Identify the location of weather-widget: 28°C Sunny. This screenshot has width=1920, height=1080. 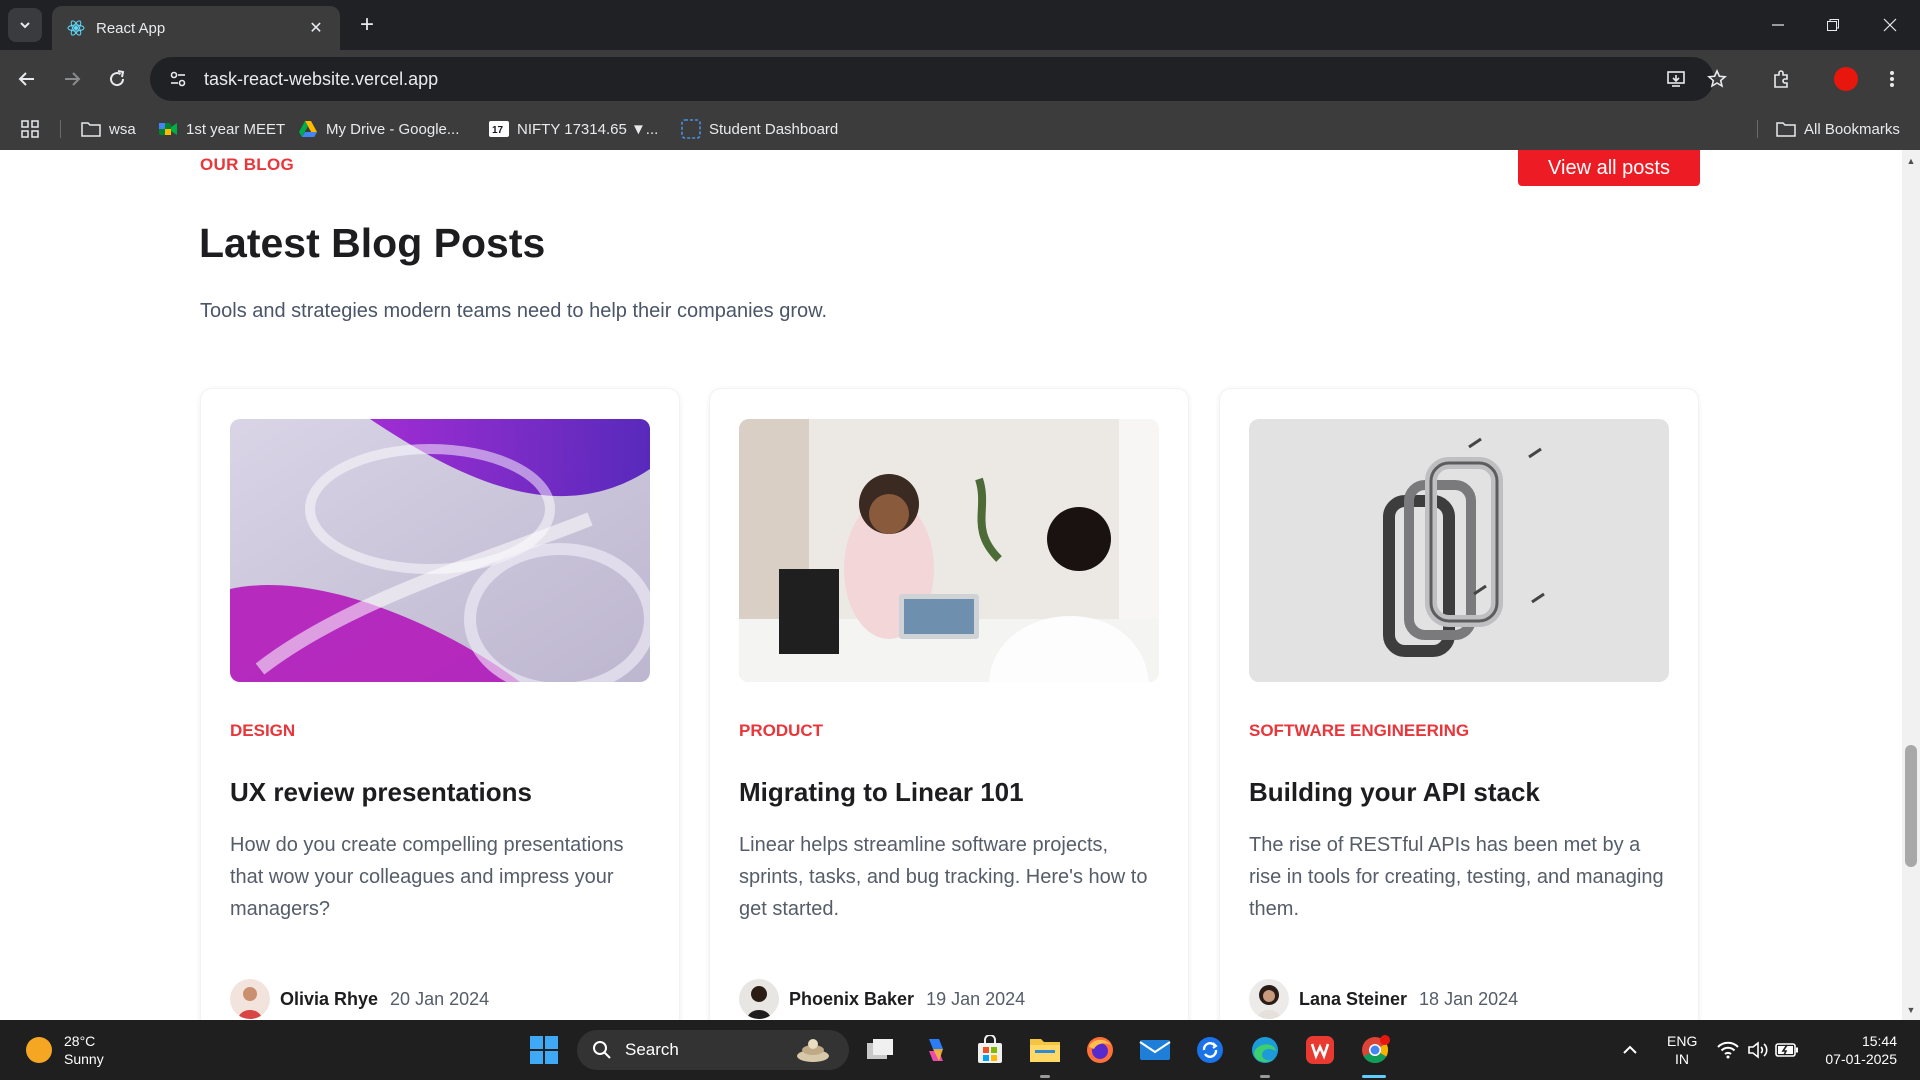
(65, 1050).